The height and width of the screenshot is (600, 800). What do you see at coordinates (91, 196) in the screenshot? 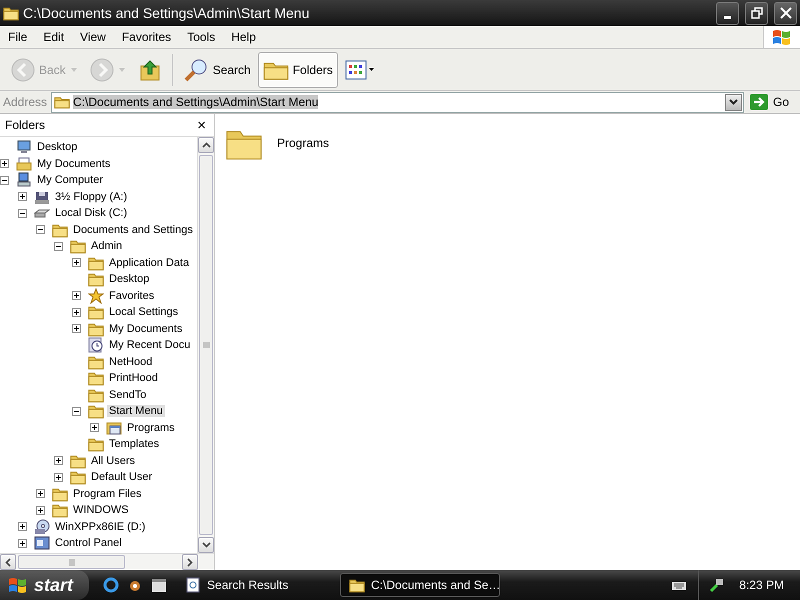
I see `tree-item: 3½ Floppy (A:)` at bounding box center [91, 196].